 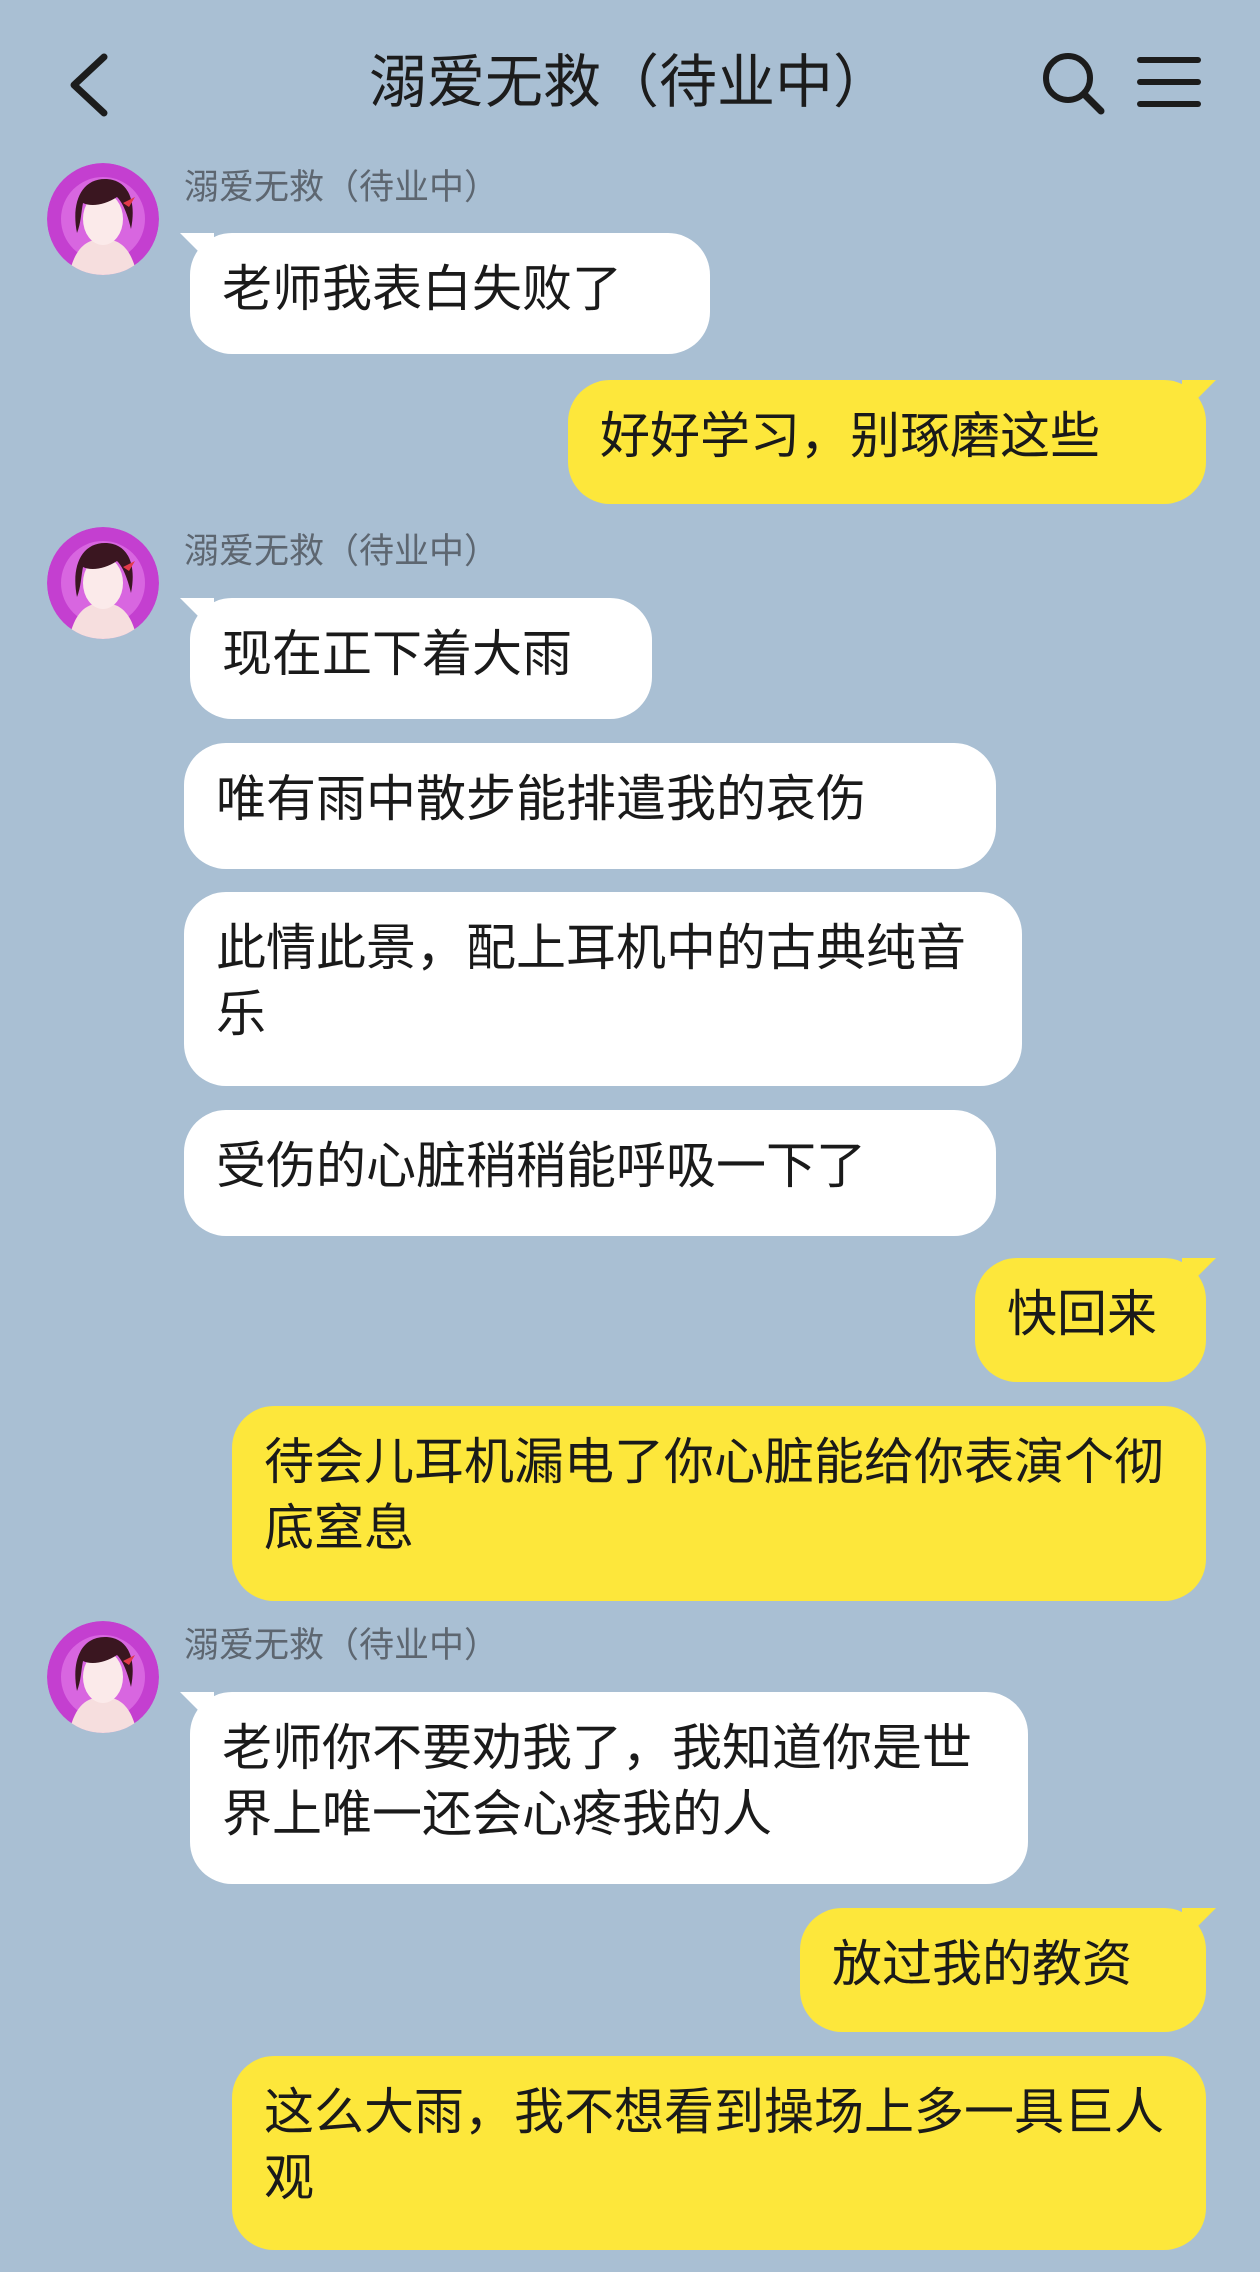 I want to click on message-bubble-incoming: 唯有雨中散步能排遣我的哀伤, so click(x=590, y=806).